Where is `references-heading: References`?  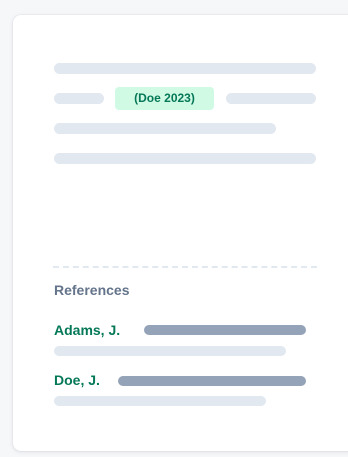 references-heading: References is located at coordinates (92, 290).